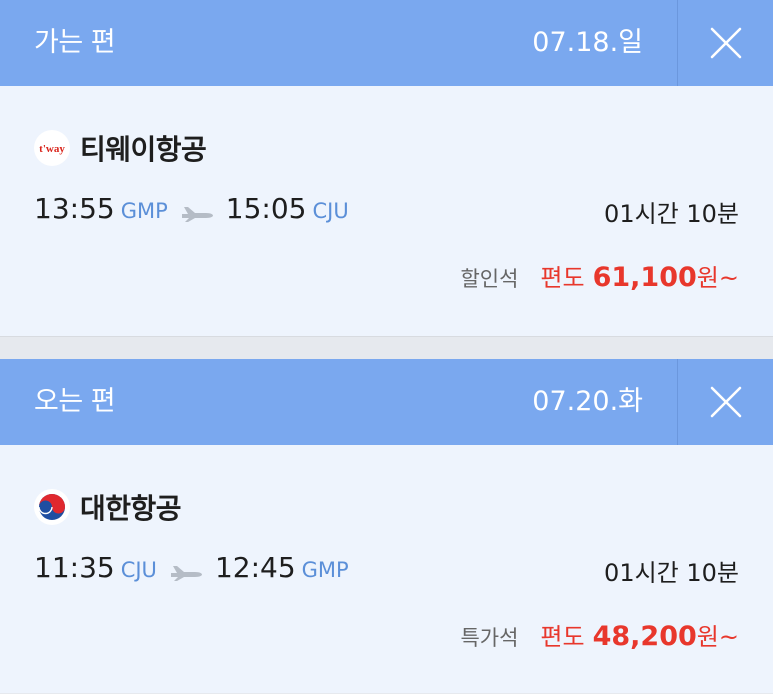  Describe the element at coordinates (325, 570) in the screenshot. I see `return-arrival-code: GMP` at that location.